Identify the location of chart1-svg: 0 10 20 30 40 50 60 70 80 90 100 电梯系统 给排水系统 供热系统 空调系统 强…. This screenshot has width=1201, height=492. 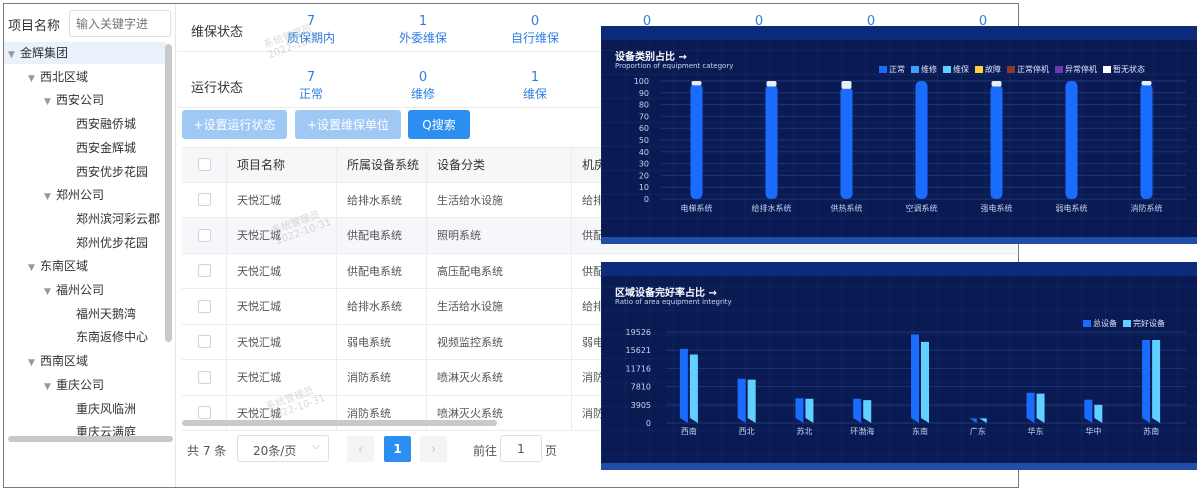
(910, 145).